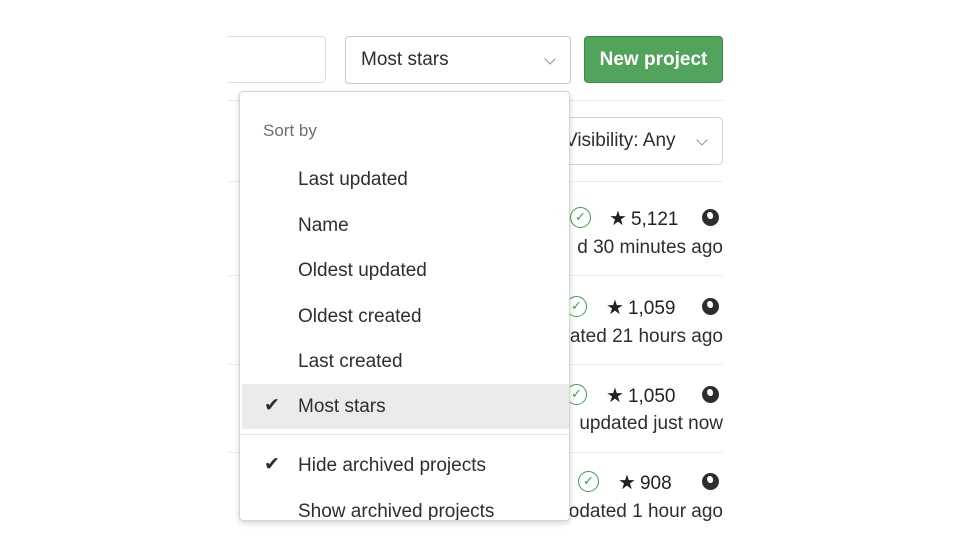 The height and width of the screenshot is (560, 960). What do you see at coordinates (646, 336) in the screenshot?
I see `updated-timestamp: ated 21 hours ago` at bounding box center [646, 336].